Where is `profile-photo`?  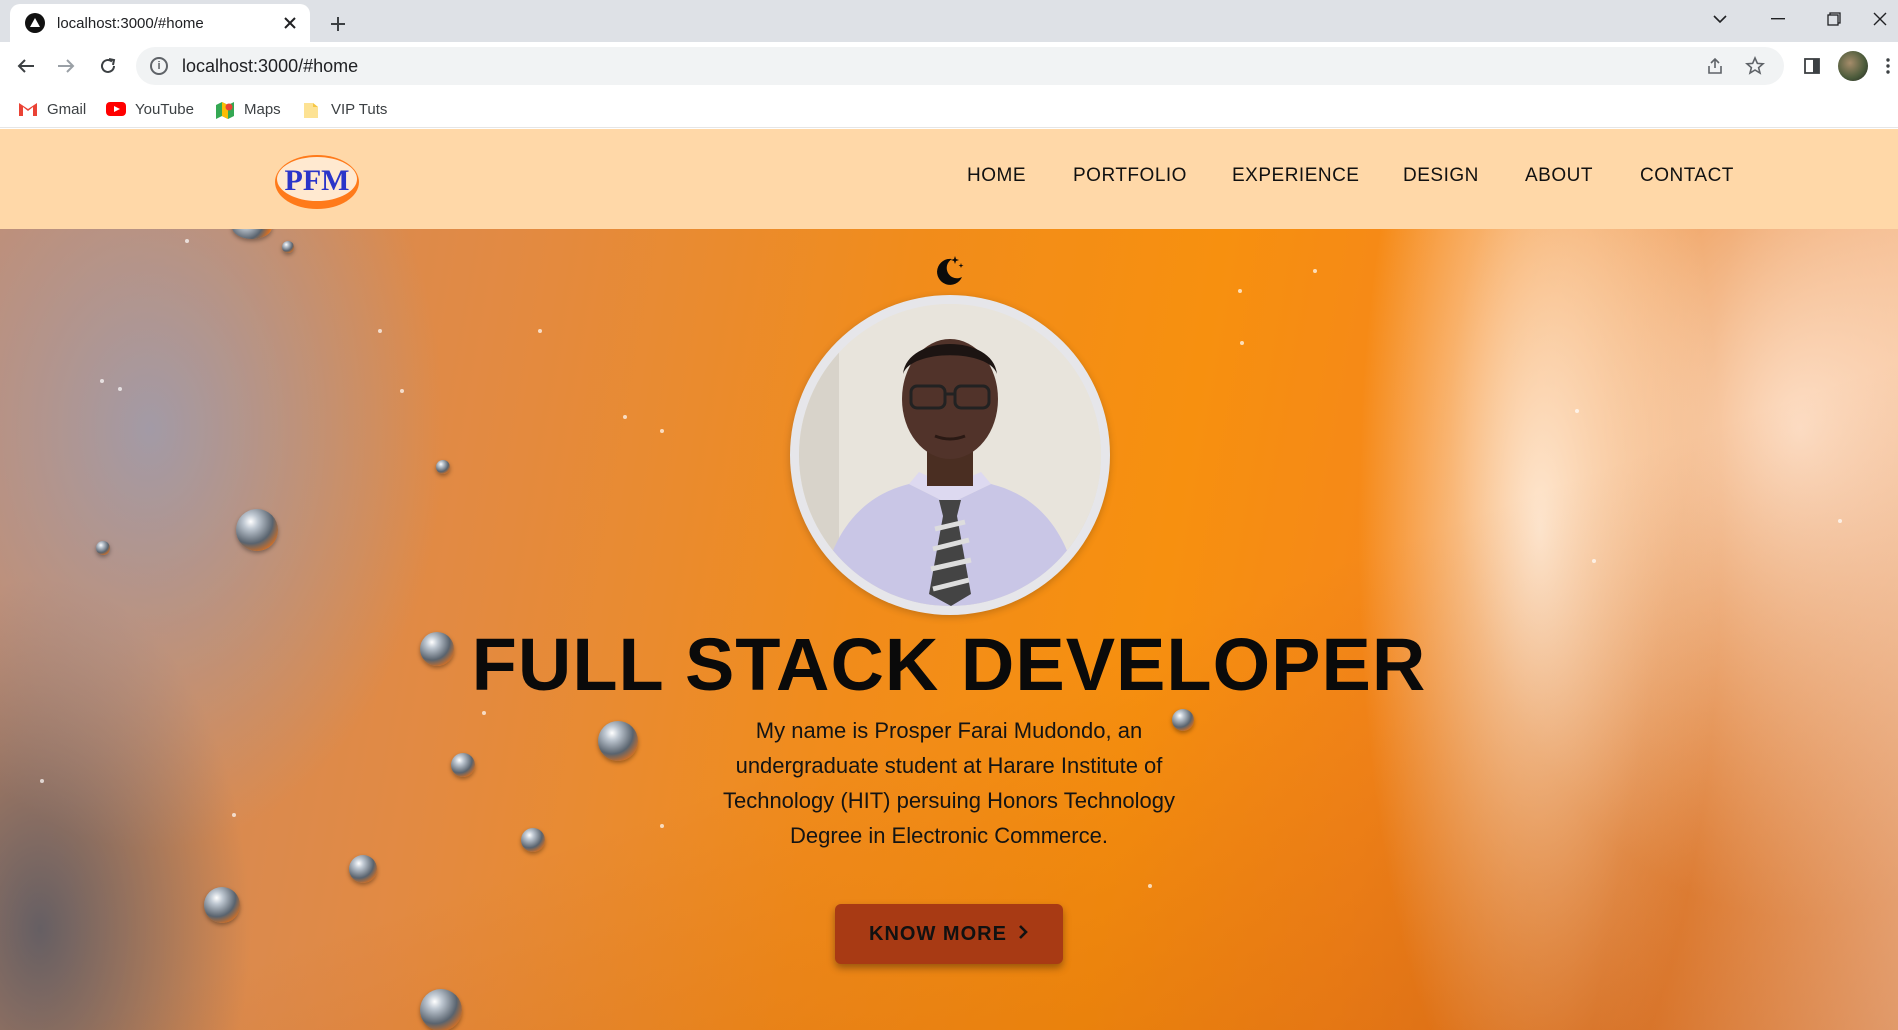 profile-photo is located at coordinates (950, 455).